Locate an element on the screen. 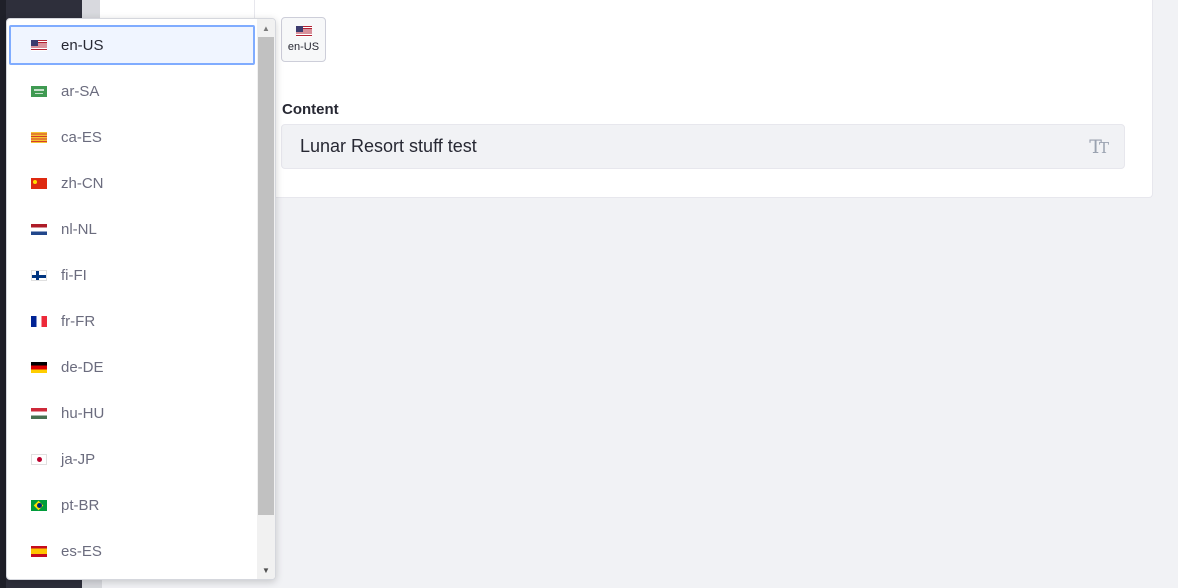 The width and height of the screenshot is (1178, 588). locale-option-nl-nl: nl-NL is located at coordinates (132, 229).